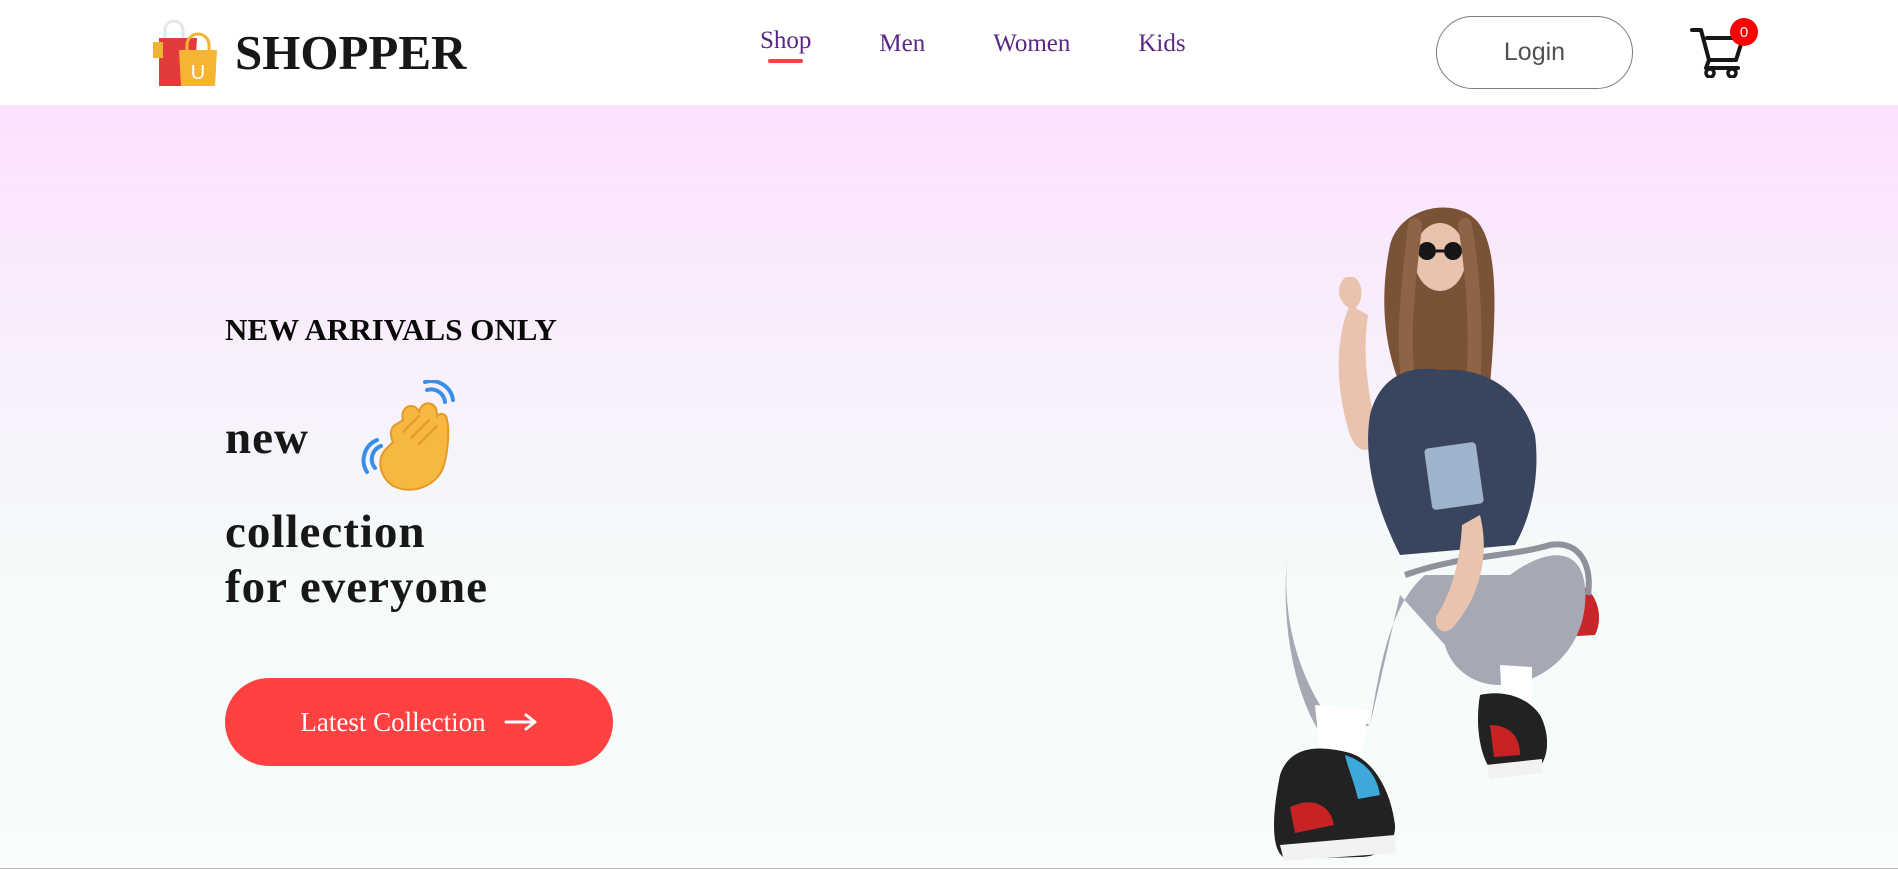 The height and width of the screenshot is (869, 1898). Describe the element at coordinates (1725, 49) in the screenshot. I see `cart-button: 0` at that location.